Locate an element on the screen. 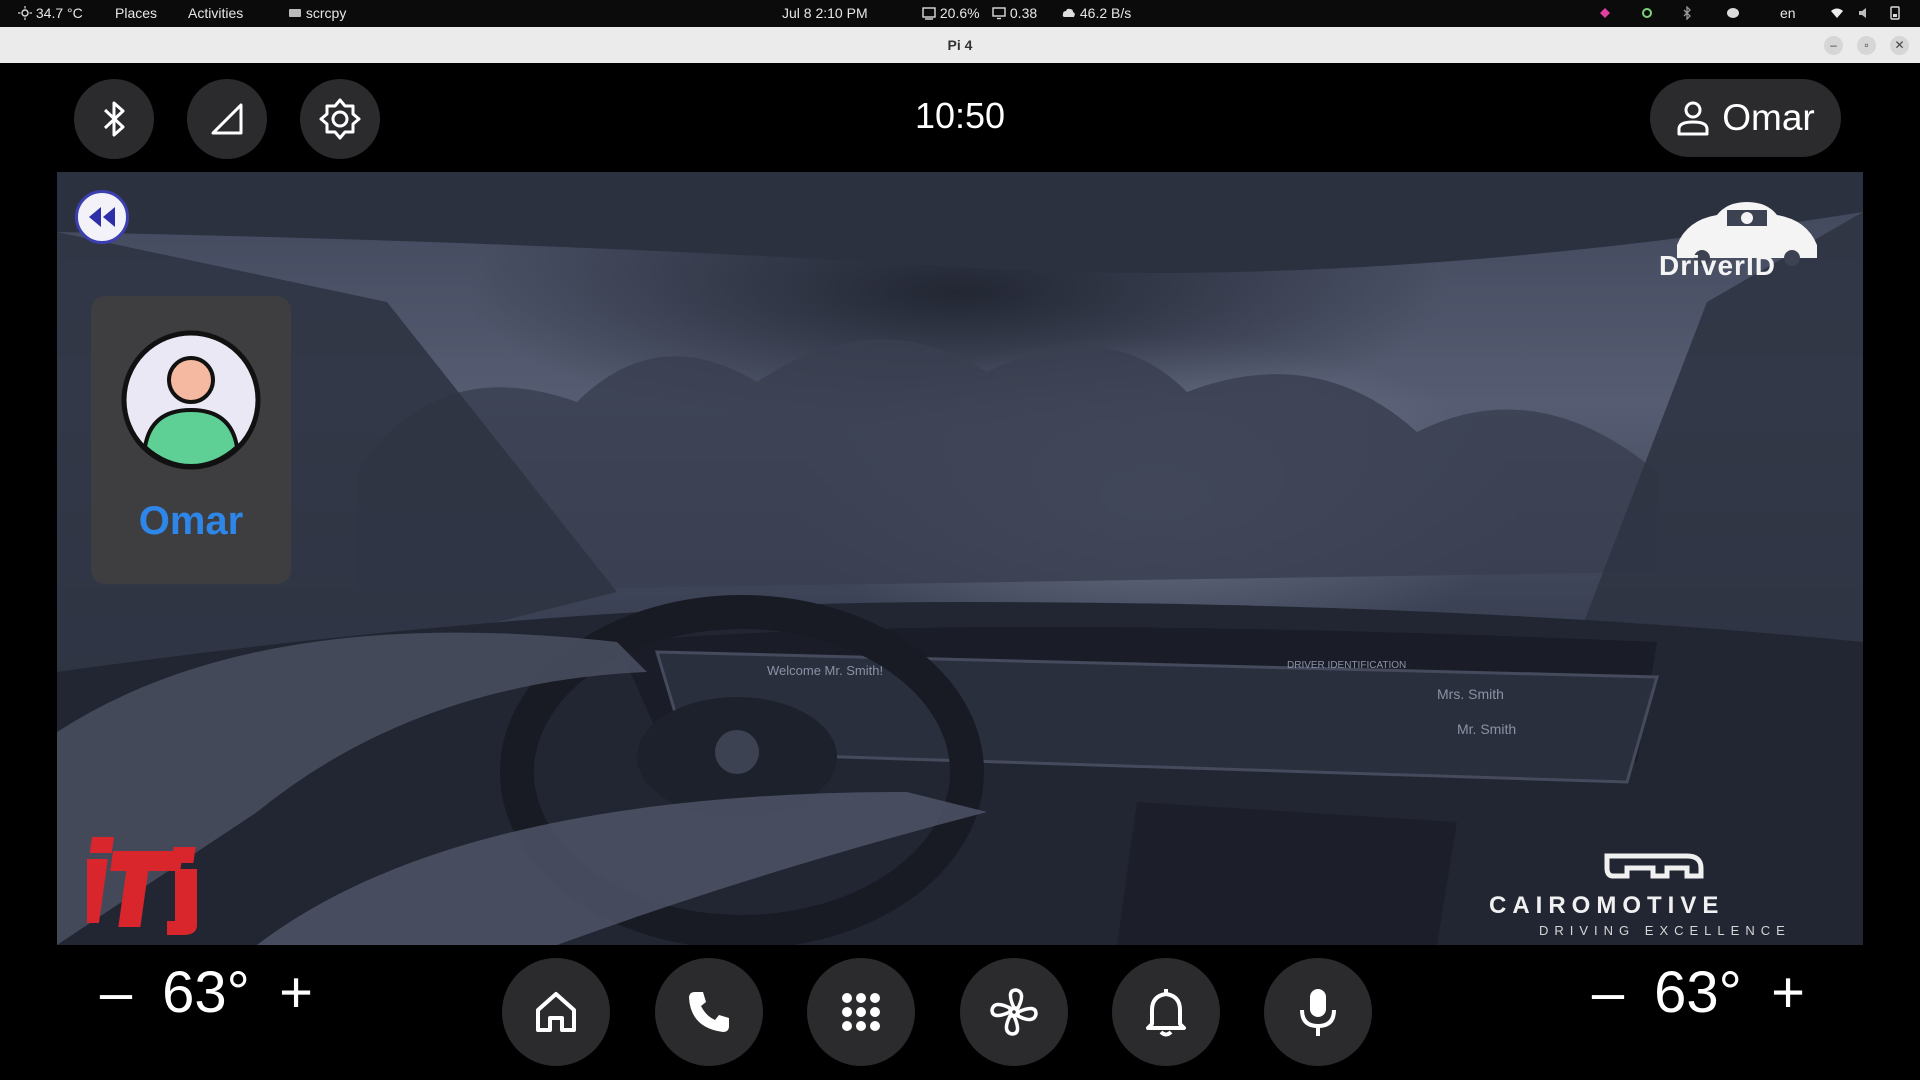  cpu-text: 20.6% is located at coordinates (959, 13).